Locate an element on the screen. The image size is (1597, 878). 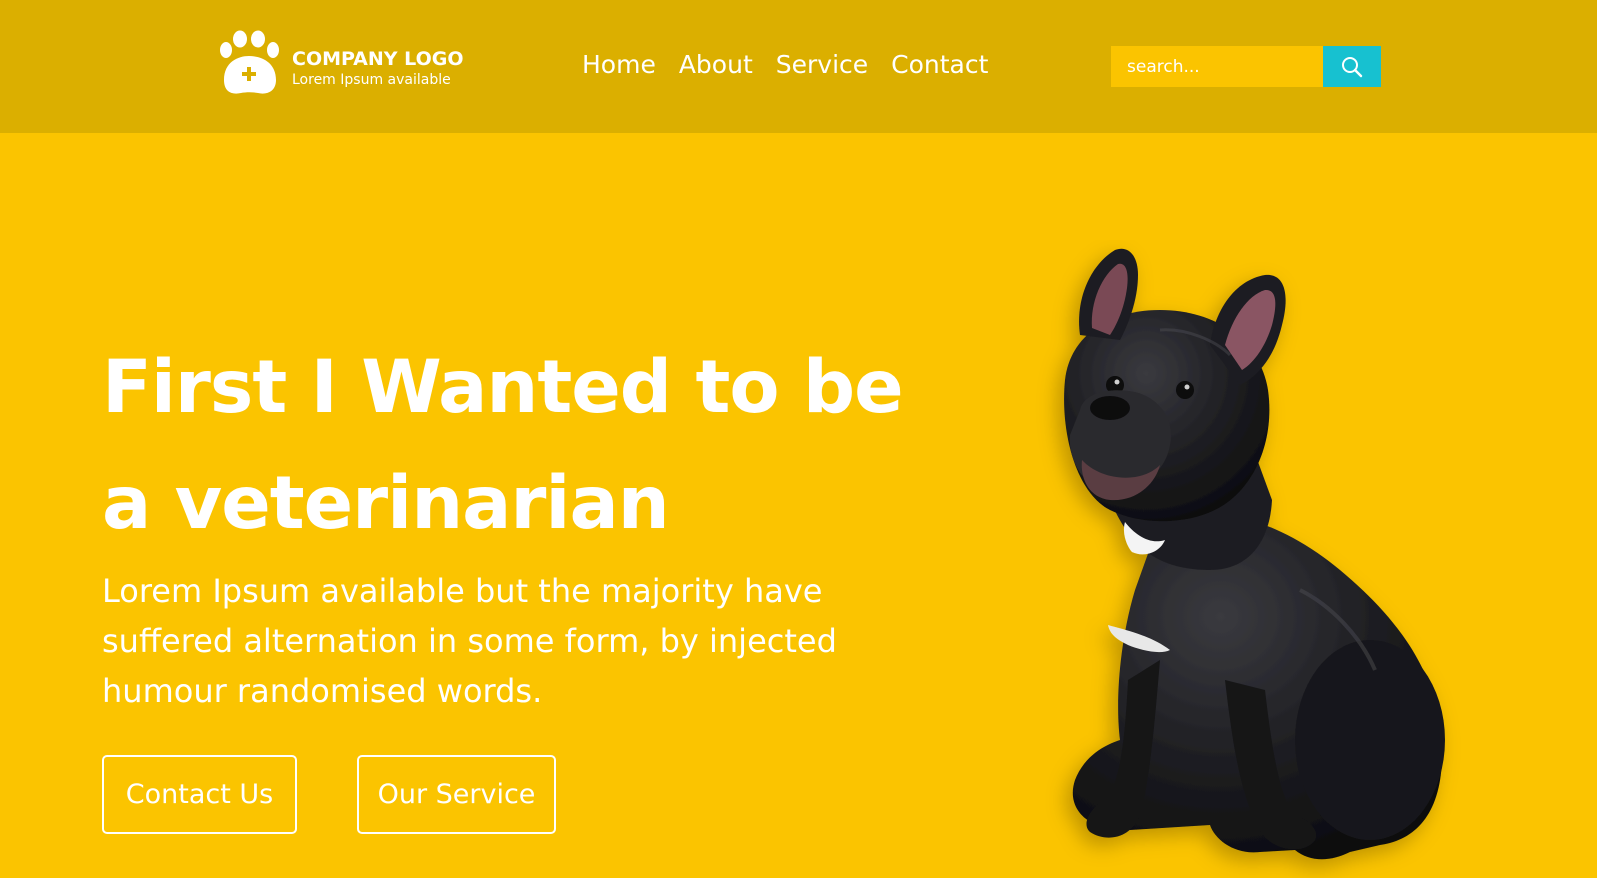
hero-heading: First I Wanted to be a veterinarian is located at coordinates (503, 445).